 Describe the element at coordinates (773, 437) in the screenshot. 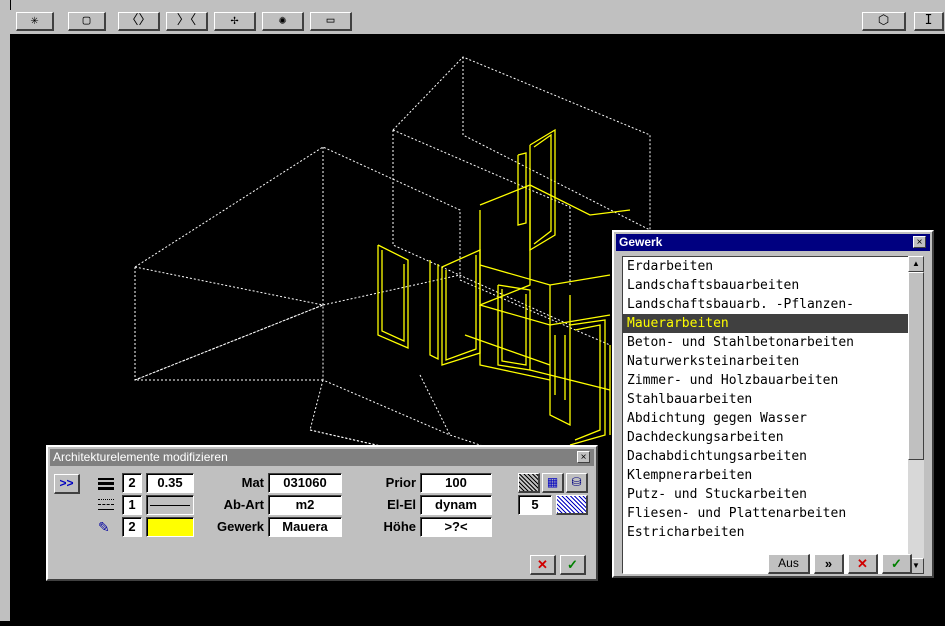

I see `list-item: Dachdeckungsarbeiten` at that location.